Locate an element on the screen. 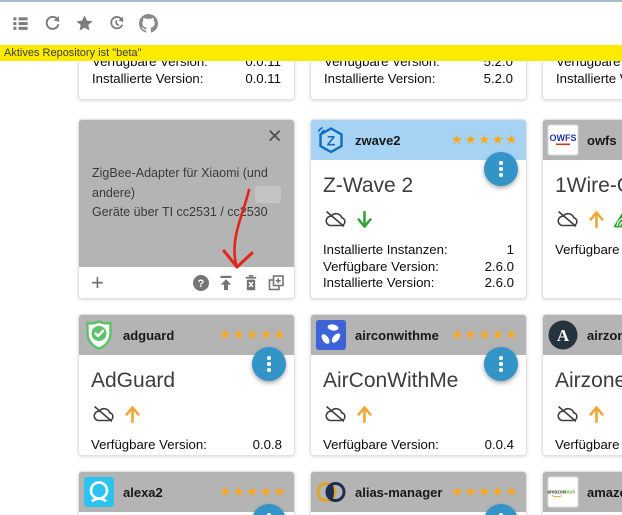  info-row: Installierte Version: 2.6.0 is located at coordinates (418, 283).